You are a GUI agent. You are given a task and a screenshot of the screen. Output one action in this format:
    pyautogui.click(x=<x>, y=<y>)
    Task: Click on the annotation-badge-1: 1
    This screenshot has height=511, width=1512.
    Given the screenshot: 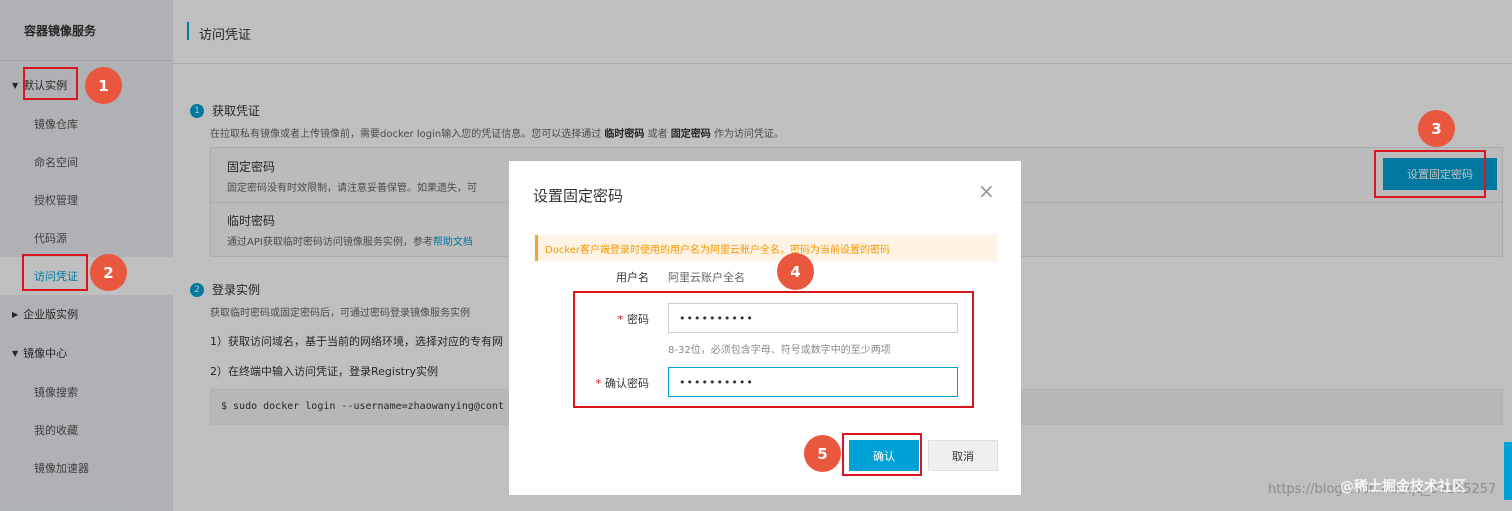 What is the action you would take?
    pyautogui.click(x=103, y=85)
    